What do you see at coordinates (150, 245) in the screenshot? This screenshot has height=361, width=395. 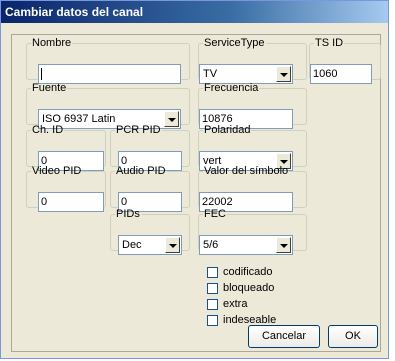 I see `pids-select: Dec` at bounding box center [150, 245].